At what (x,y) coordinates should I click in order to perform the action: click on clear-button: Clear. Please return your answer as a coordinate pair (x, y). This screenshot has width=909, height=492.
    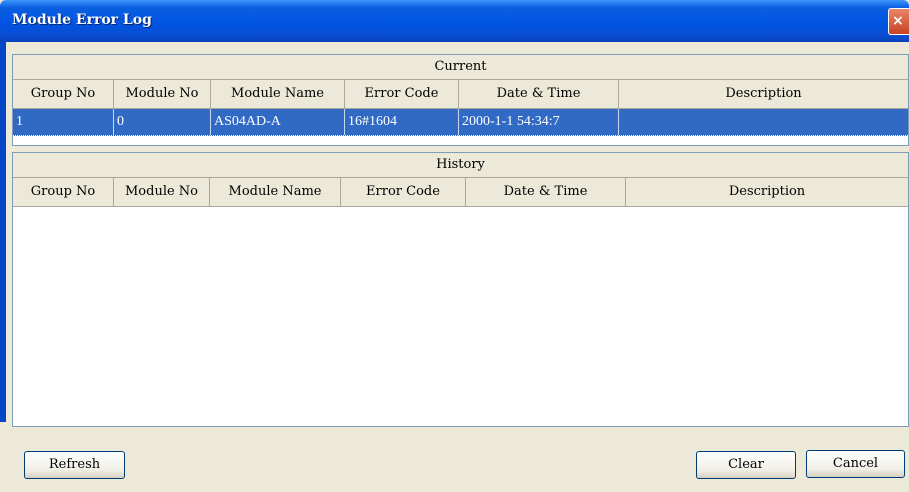
    Looking at the image, I should click on (746, 465).